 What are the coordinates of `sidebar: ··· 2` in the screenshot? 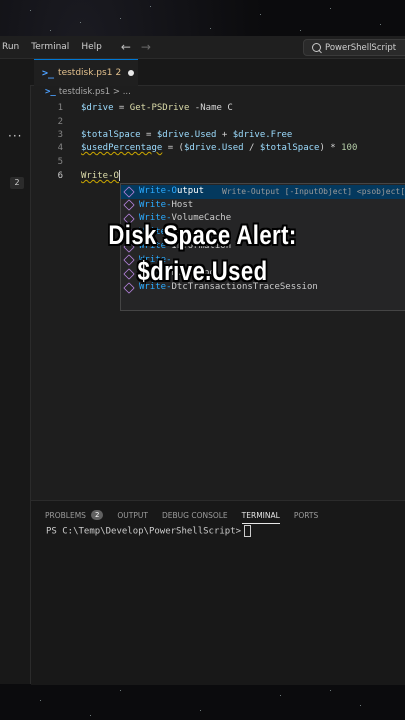 It's located at (15, 371).